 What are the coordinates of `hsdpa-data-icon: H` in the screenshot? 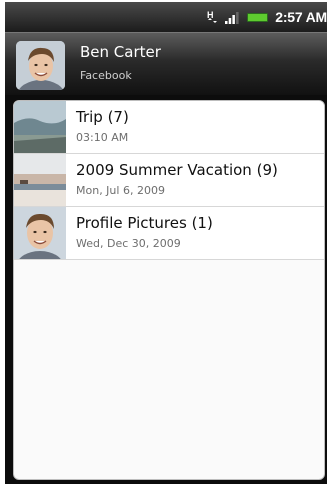 It's located at (212, 16).